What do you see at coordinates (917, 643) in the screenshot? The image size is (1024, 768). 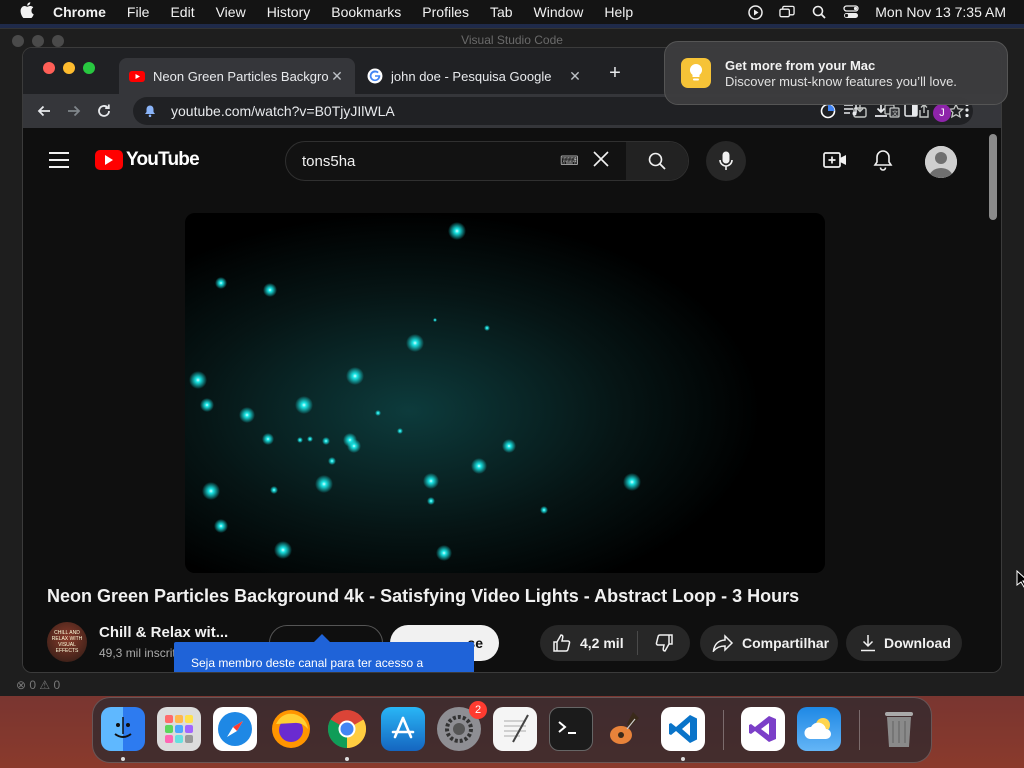 I see `download-label: Download` at bounding box center [917, 643].